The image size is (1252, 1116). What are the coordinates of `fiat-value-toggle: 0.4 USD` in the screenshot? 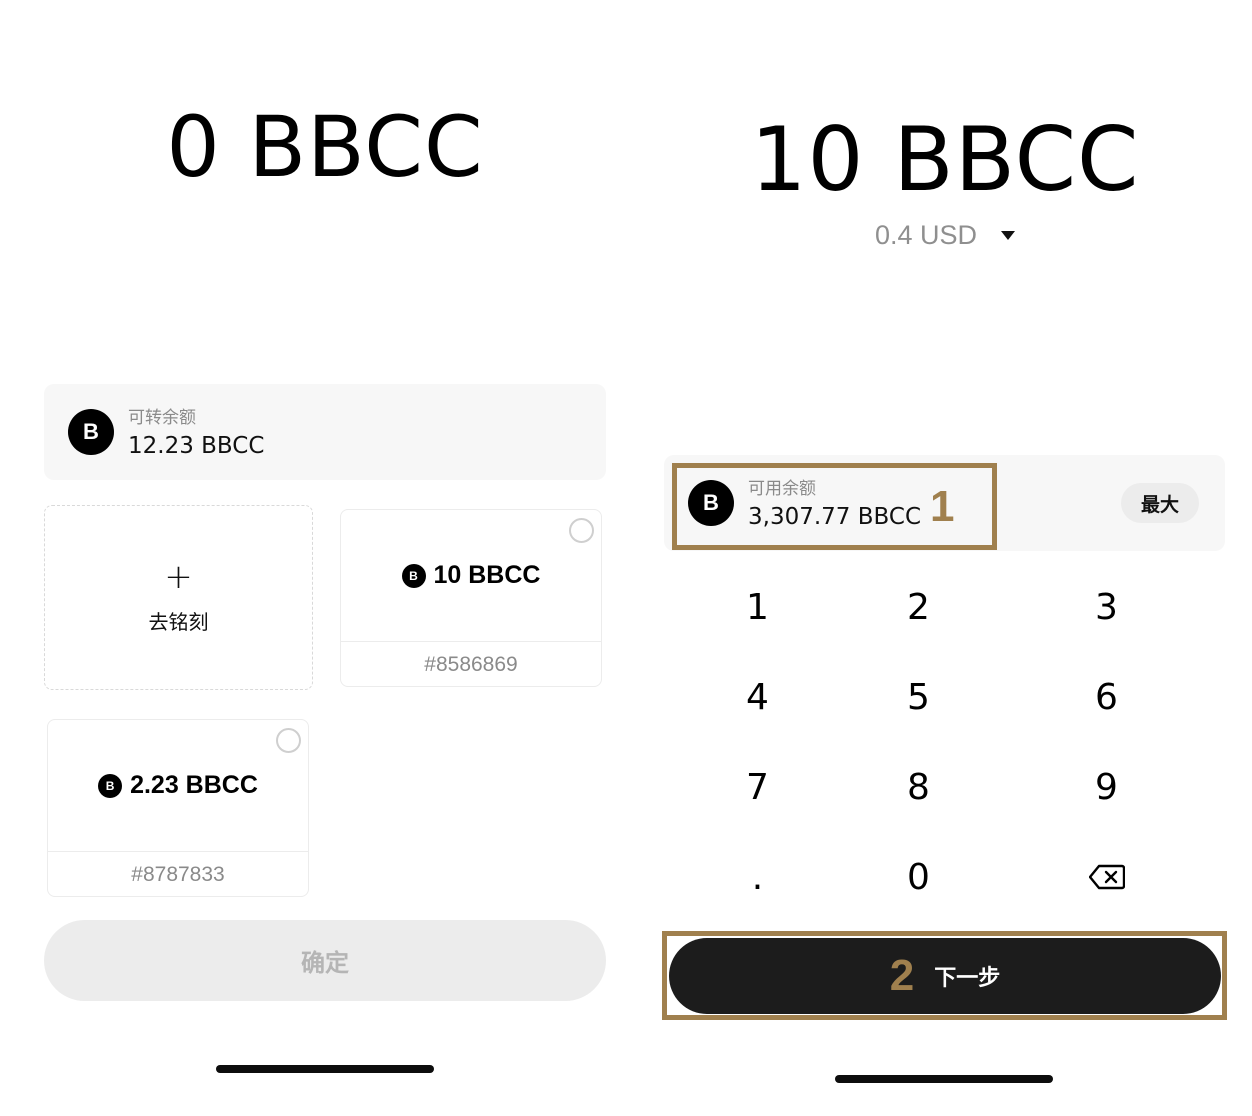 It's located at (945, 235).